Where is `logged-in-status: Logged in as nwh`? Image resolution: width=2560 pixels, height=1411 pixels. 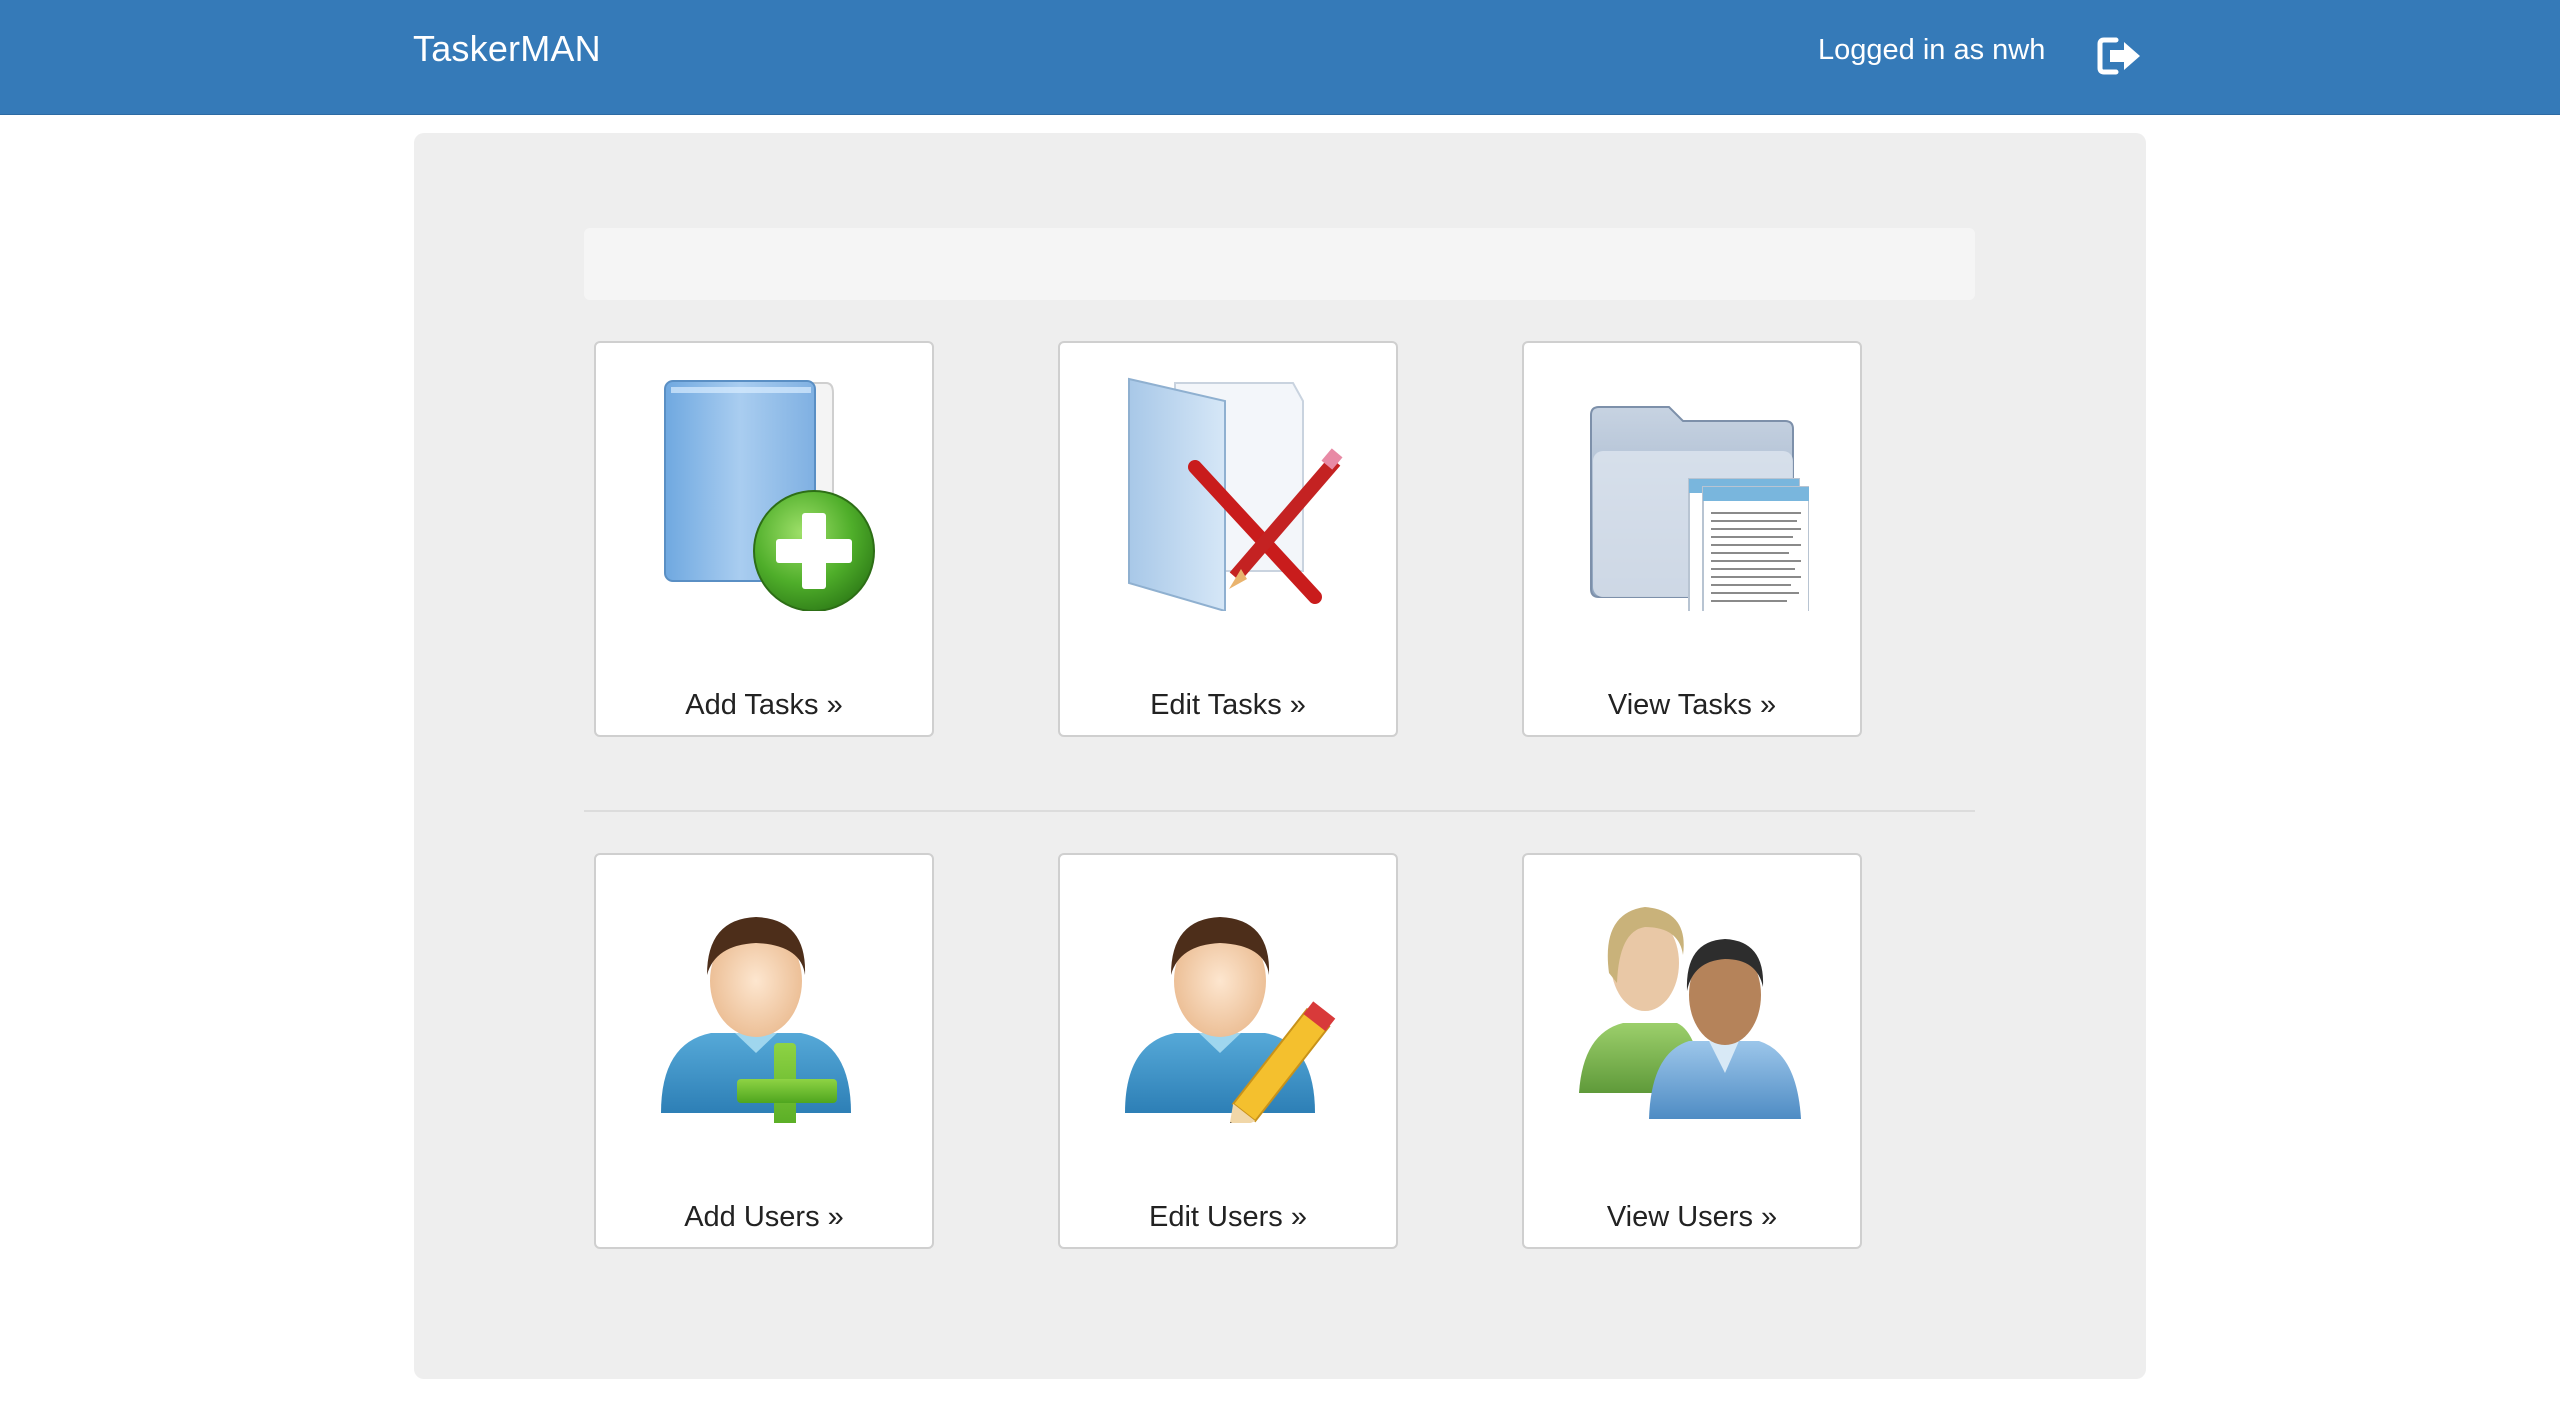
logged-in-status: Logged in as nwh is located at coordinates (1932, 50).